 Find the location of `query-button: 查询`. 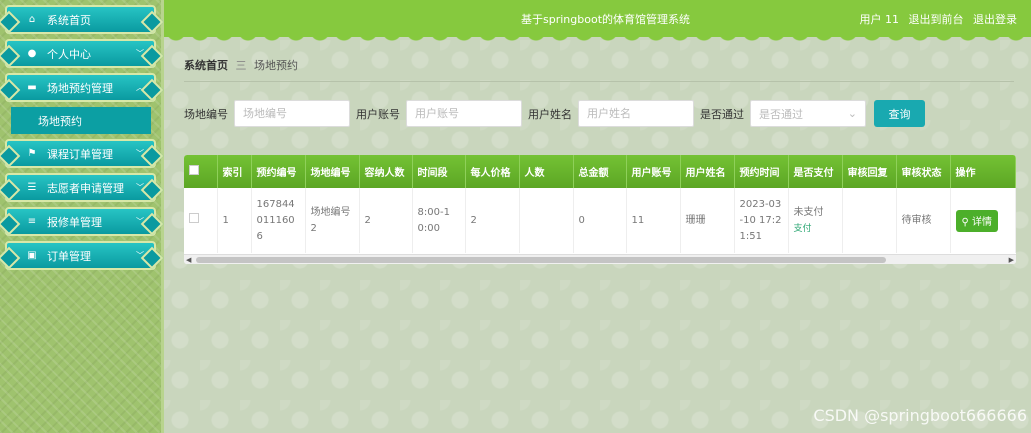

query-button: 查询 is located at coordinates (899, 113).